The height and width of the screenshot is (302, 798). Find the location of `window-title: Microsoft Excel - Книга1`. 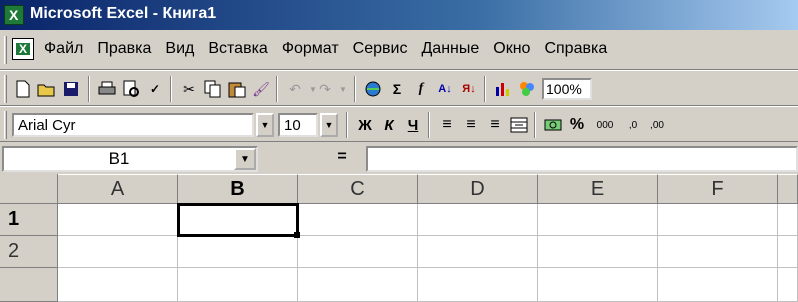

window-title: Microsoft Excel - Книга1 is located at coordinates (123, 13).